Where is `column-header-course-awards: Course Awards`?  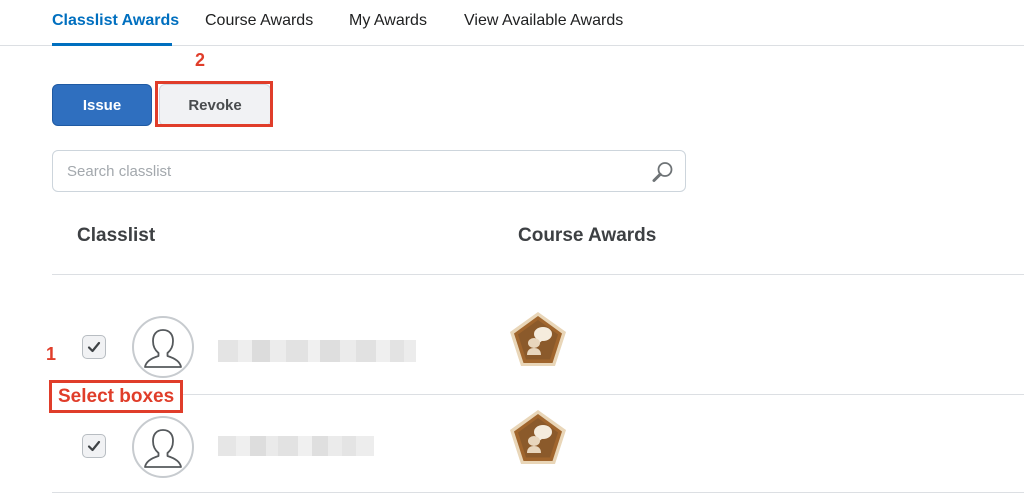 column-header-course-awards: Course Awards is located at coordinates (587, 235).